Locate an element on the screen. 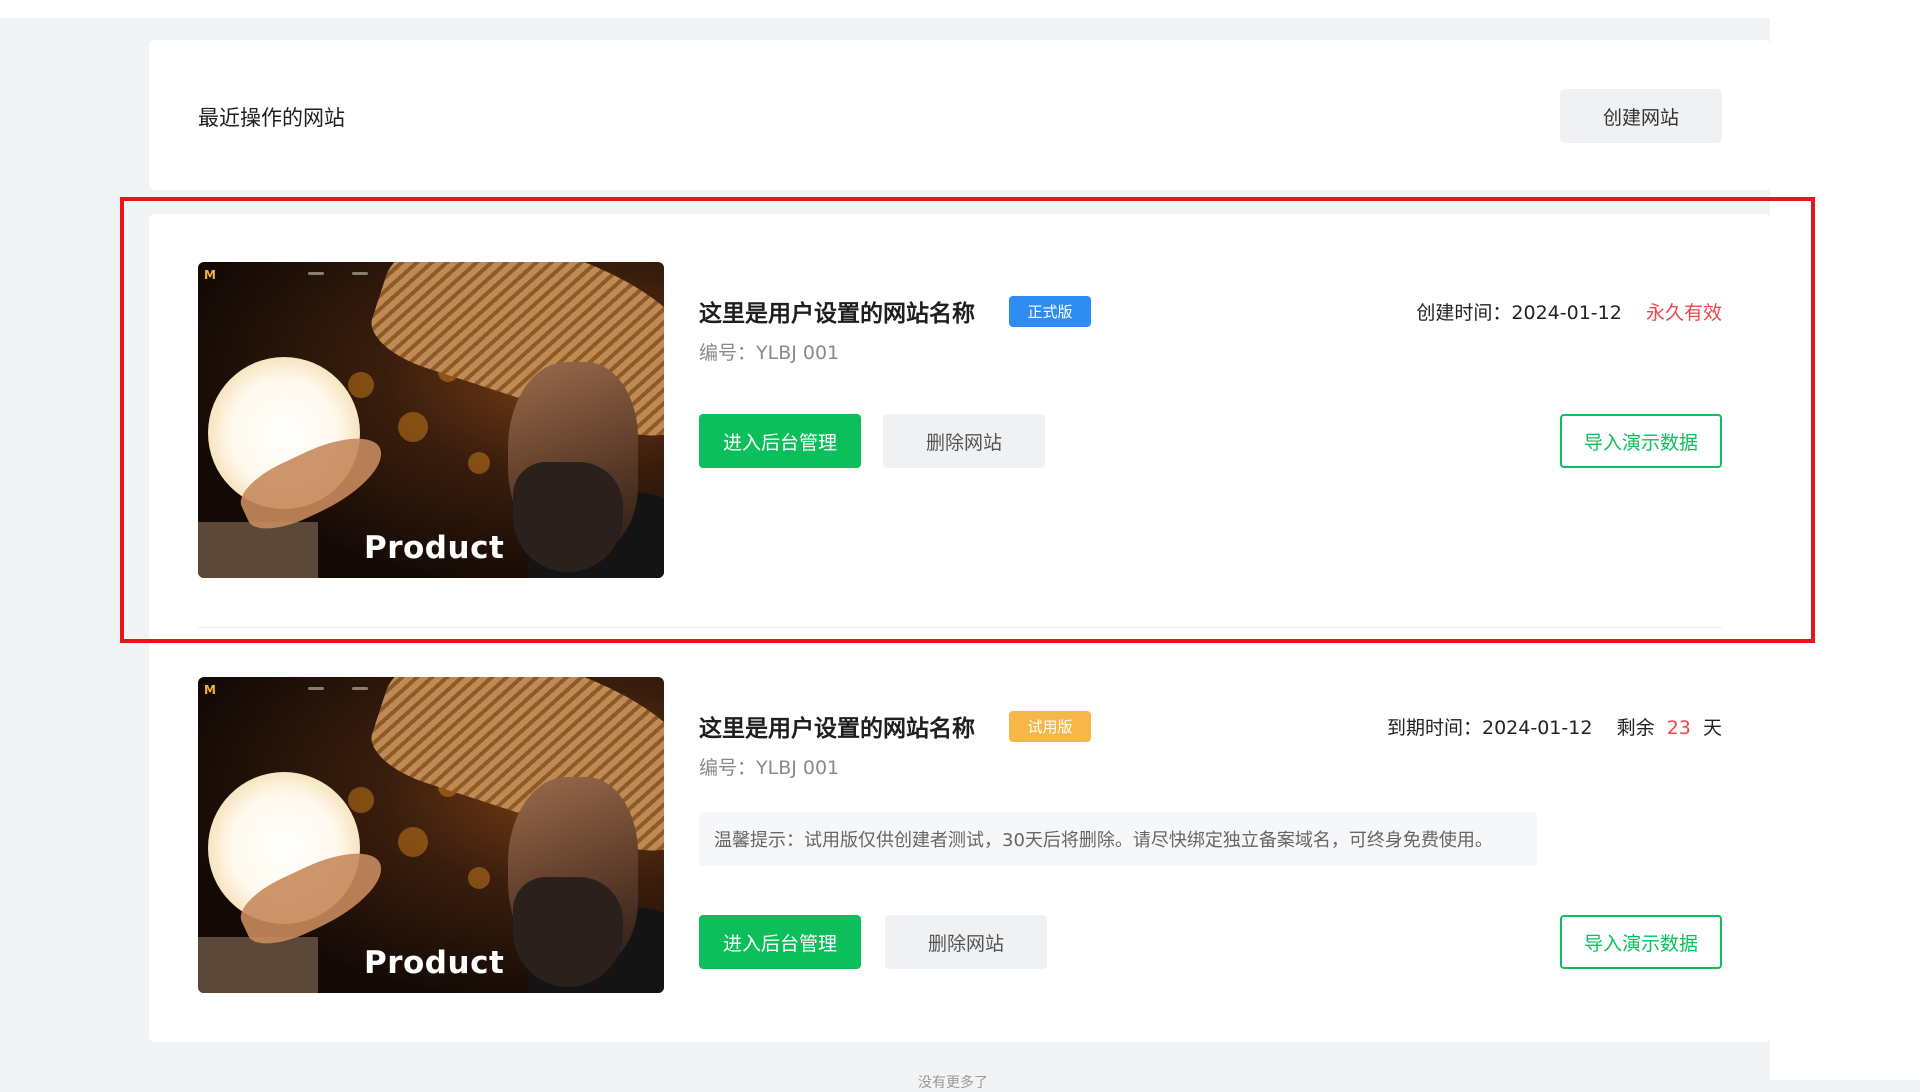 The image size is (1920, 1092). create-site-button: 创建网站 is located at coordinates (1641, 116).